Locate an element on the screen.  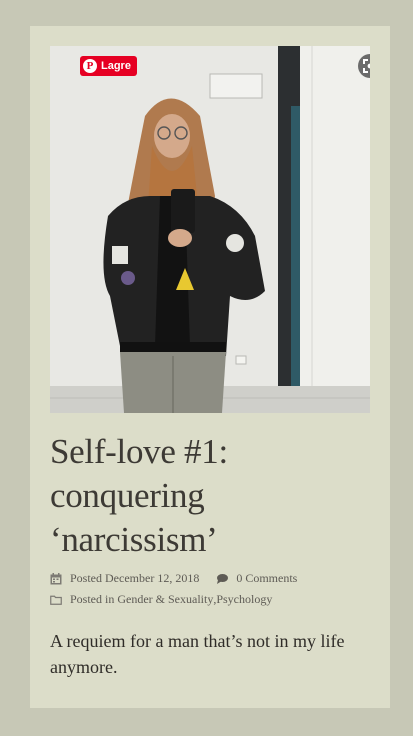
folder-icon is located at coordinates (56, 600).